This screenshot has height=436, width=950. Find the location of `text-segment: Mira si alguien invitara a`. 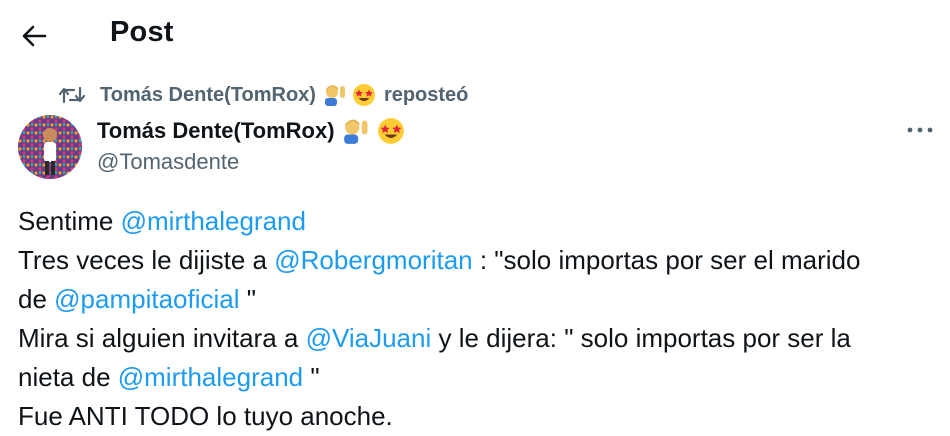

text-segment: Mira si alguien invitara a is located at coordinates (162, 338).